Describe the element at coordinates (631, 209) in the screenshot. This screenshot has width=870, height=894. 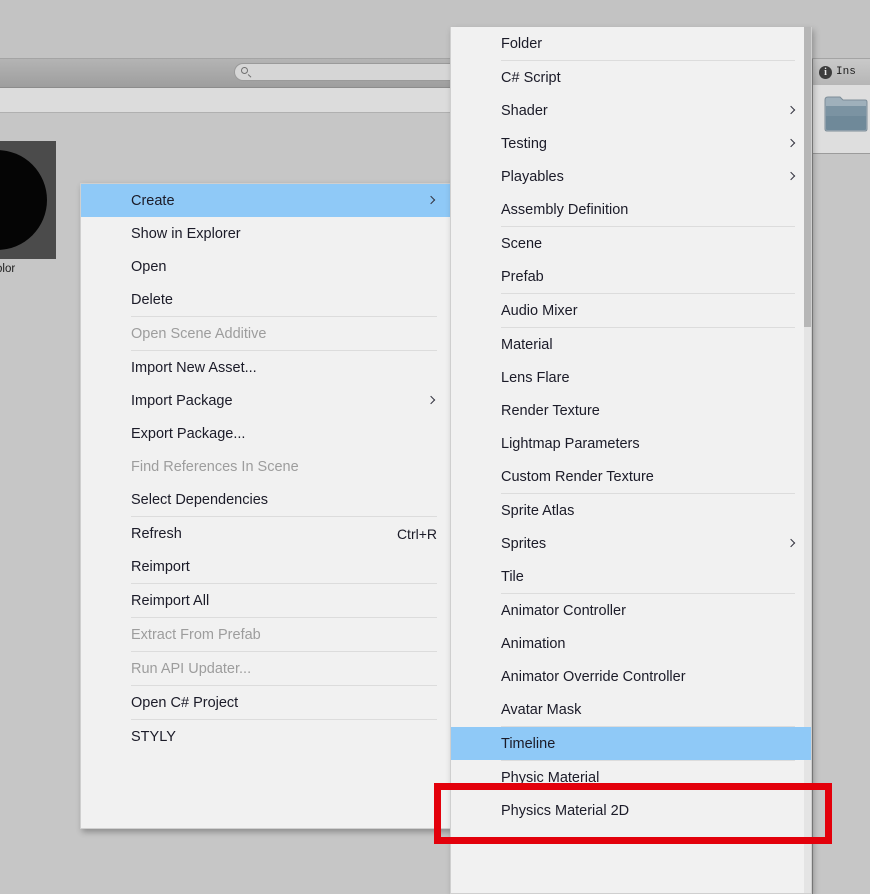
I see `menu-item-assembly-definition: Assembly Definition` at that location.